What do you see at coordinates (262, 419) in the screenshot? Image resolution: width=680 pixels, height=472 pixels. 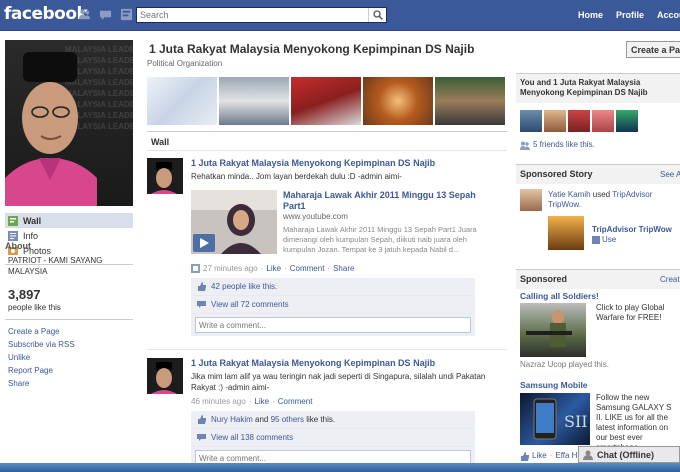 I see `likes-and: and` at bounding box center [262, 419].